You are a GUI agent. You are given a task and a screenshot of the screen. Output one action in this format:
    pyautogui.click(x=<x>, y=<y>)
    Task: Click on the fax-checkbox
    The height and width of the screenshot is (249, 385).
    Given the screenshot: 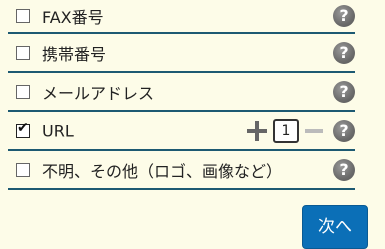 What is the action you would take?
    pyautogui.click(x=23, y=16)
    